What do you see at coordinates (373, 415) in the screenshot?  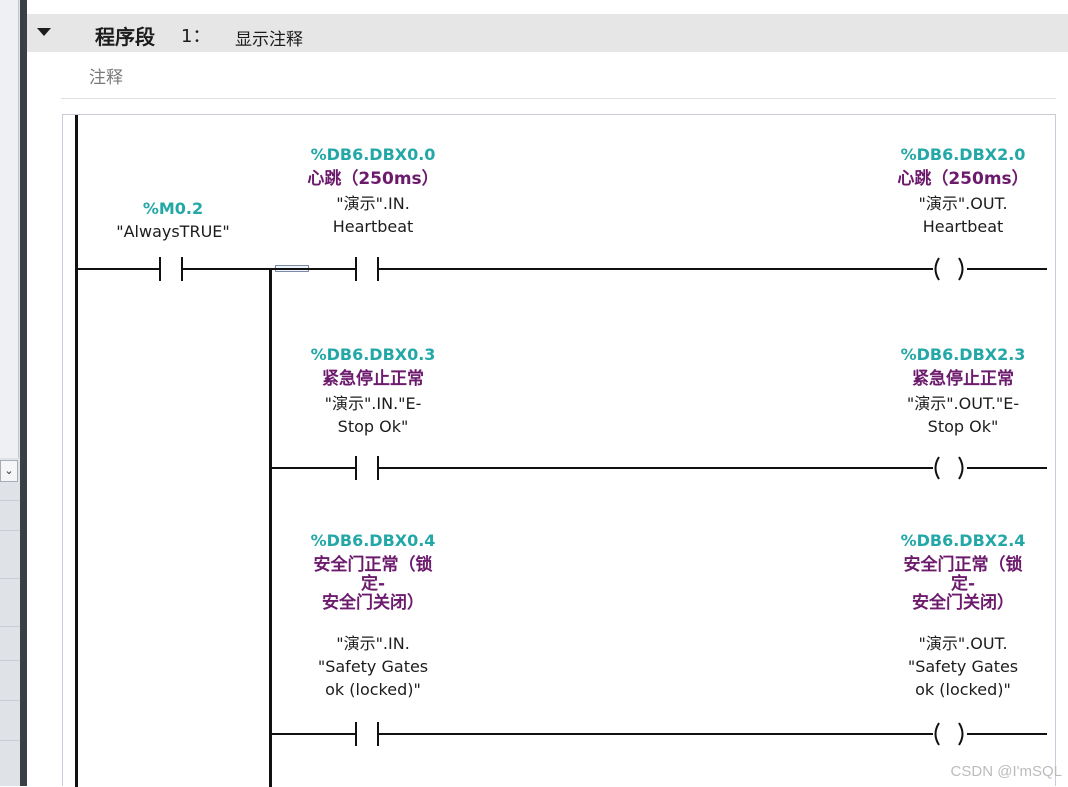 I see `contact-tag: "演示".IN."E- Stop Ok"` at bounding box center [373, 415].